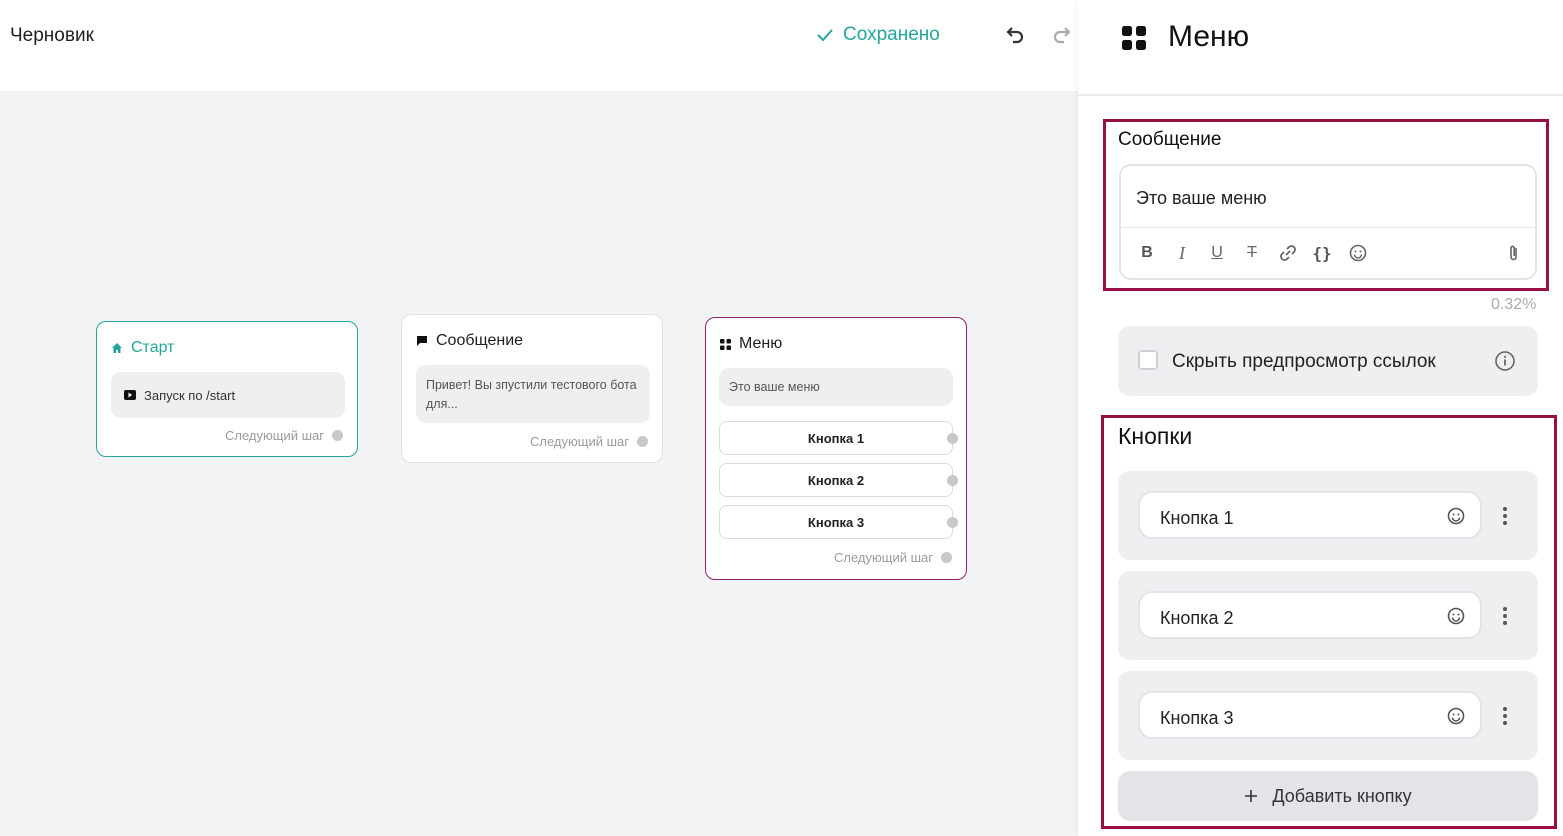 The width and height of the screenshot is (1563, 836). Describe the element at coordinates (1197, 718) in the screenshot. I see `button-name-value: Кнопка 3` at that location.